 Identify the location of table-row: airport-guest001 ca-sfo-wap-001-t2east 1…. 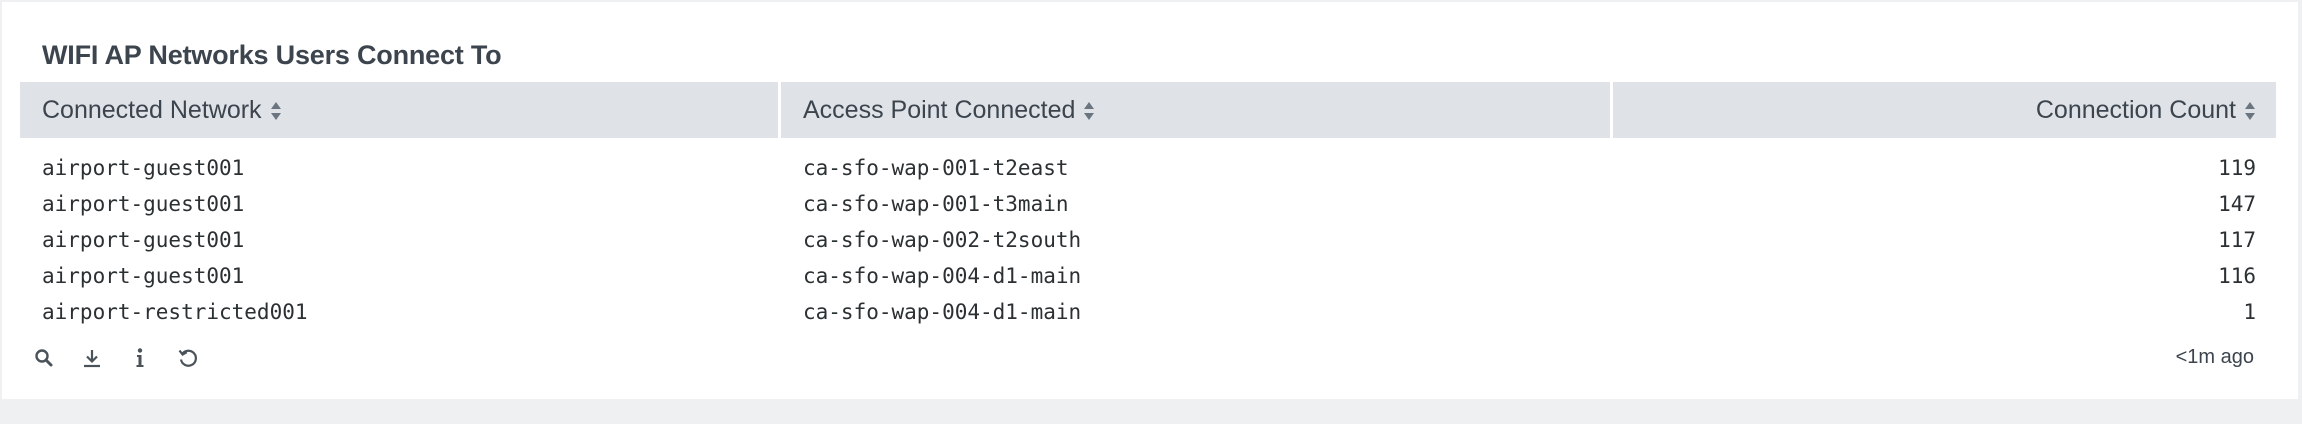
(1148, 168).